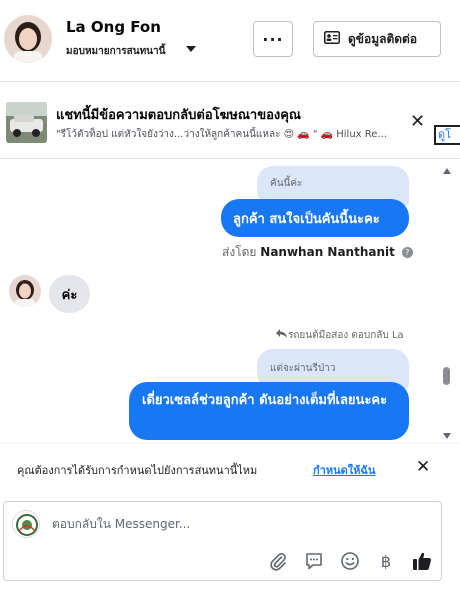  Describe the element at coordinates (447, 436) in the screenshot. I see `scroll-down-icon` at that location.